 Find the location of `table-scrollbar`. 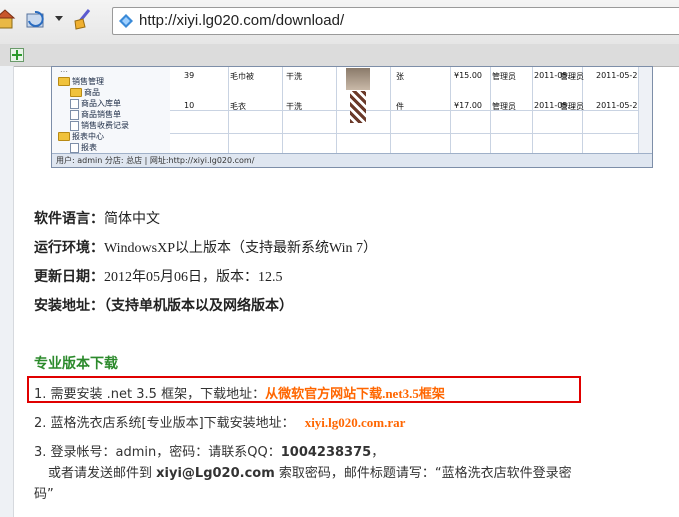

table-scrollbar is located at coordinates (645, 110).